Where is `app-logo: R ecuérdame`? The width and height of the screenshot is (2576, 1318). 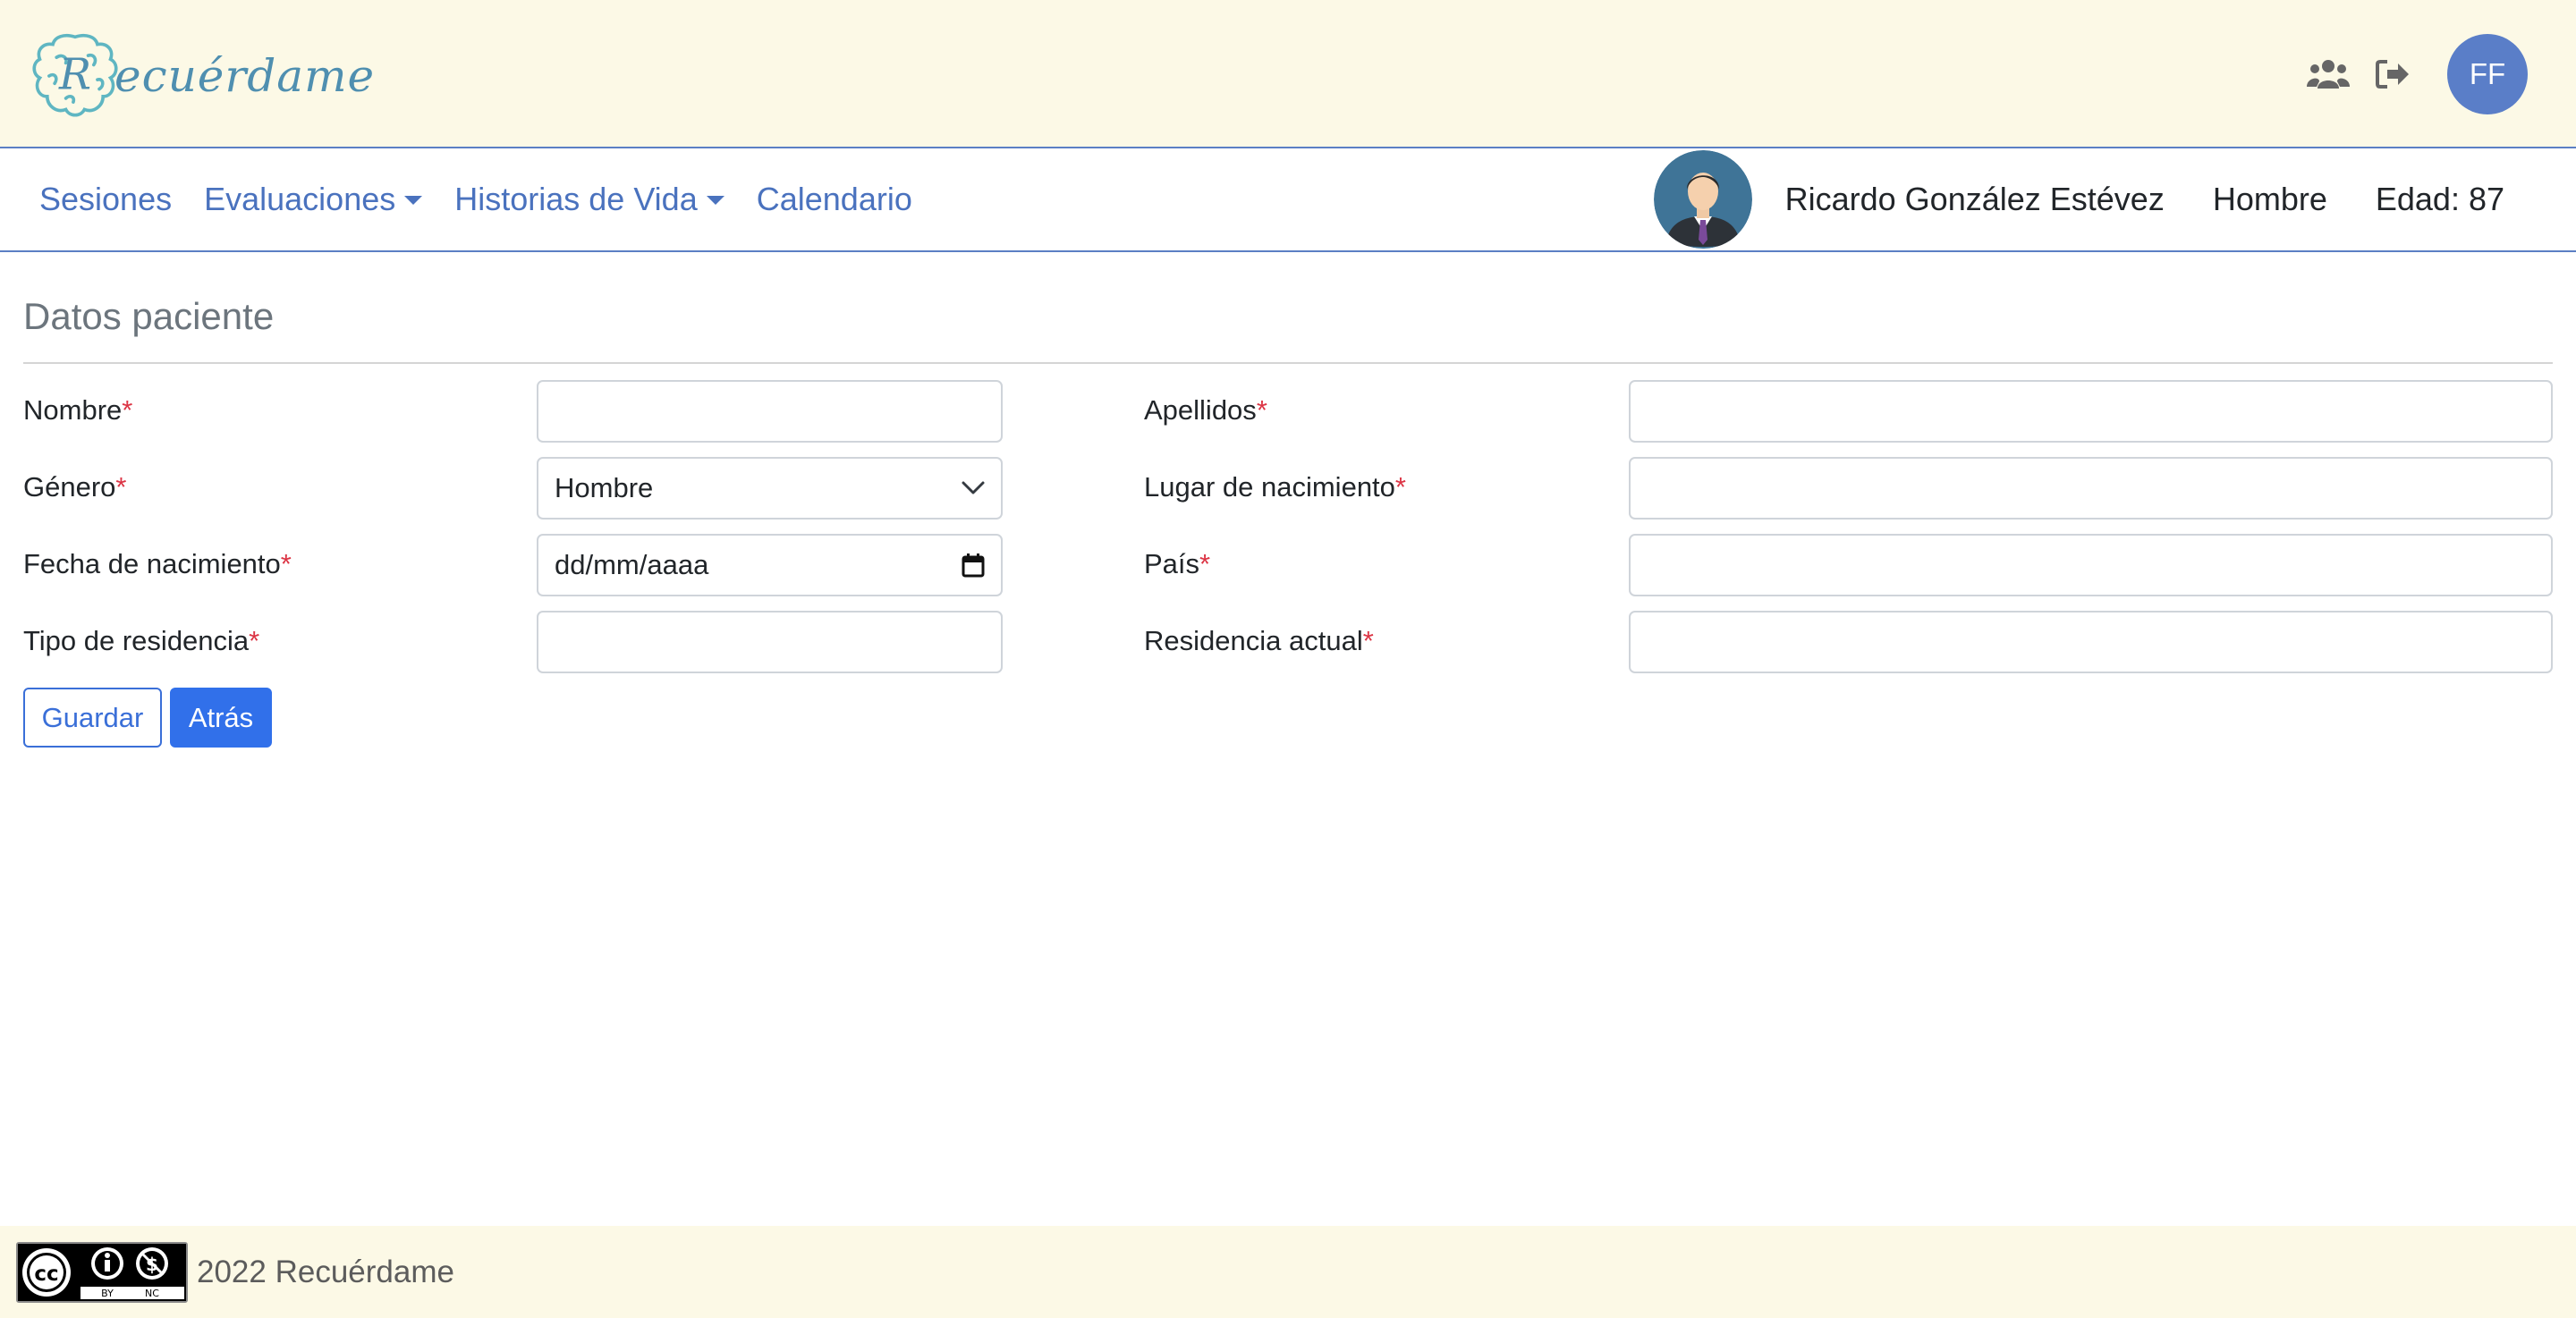
app-logo: R ecuérdame is located at coordinates (202, 76).